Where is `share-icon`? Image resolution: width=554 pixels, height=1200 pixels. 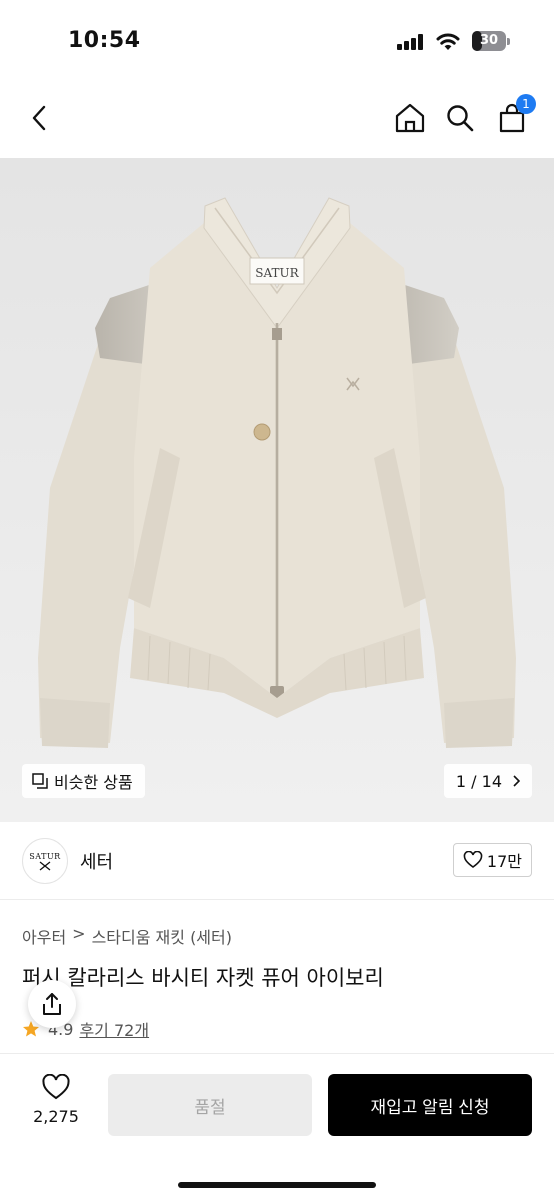
share-icon is located at coordinates (52, 1004).